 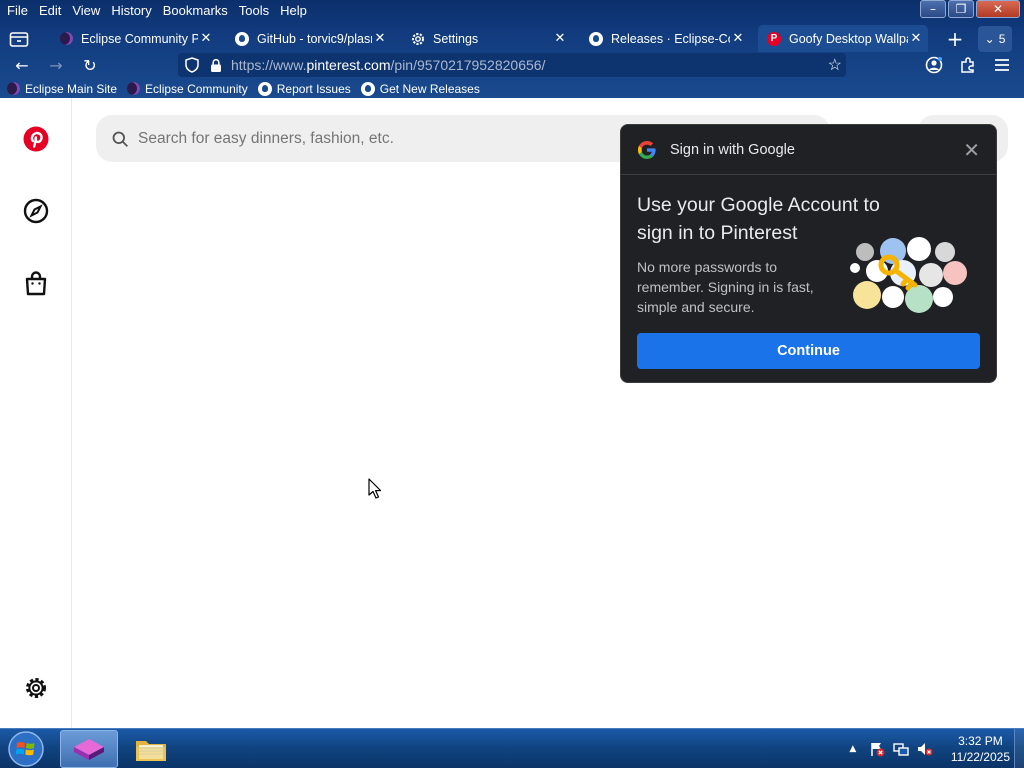 What do you see at coordinates (670, 38) in the screenshot?
I see `tab-label: Releases · Eclipse-Com` at bounding box center [670, 38].